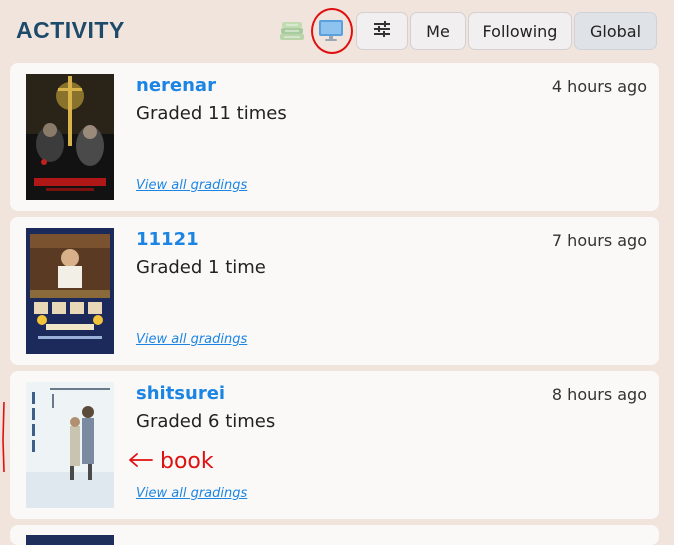  Describe the element at coordinates (70, 540) in the screenshot. I see `cover-thumbnail` at that location.